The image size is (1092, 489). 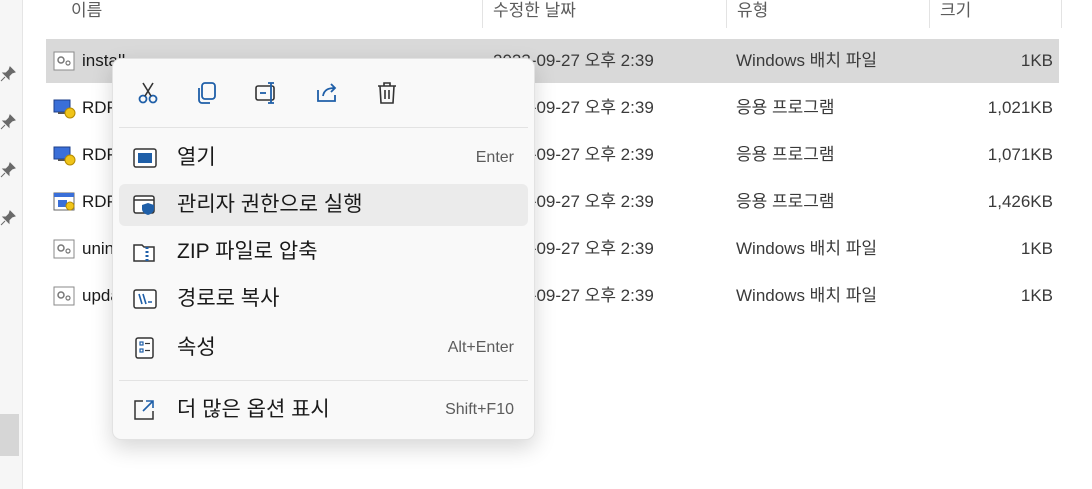 What do you see at coordinates (9, 435) in the screenshot?
I see `nav-selected-item` at bounding box center [9, 435].